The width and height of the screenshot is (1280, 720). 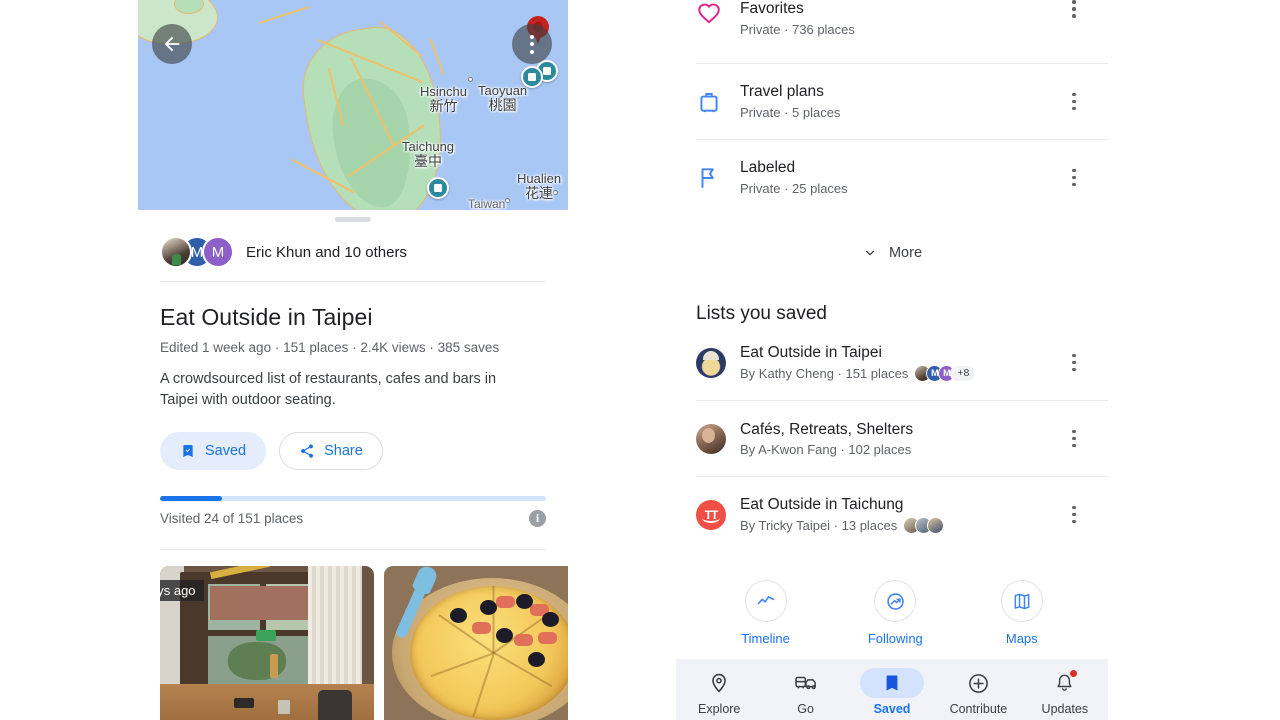 I want to click on nav-label: Updates, so click(x=1065, y=709).